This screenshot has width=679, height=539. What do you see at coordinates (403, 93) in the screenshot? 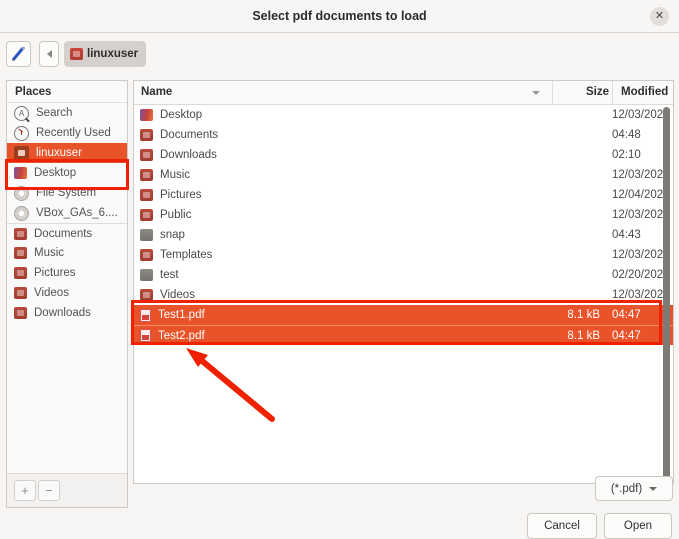
I see `file-list-header: Name Size Modified` at bounding box center [403, 93].